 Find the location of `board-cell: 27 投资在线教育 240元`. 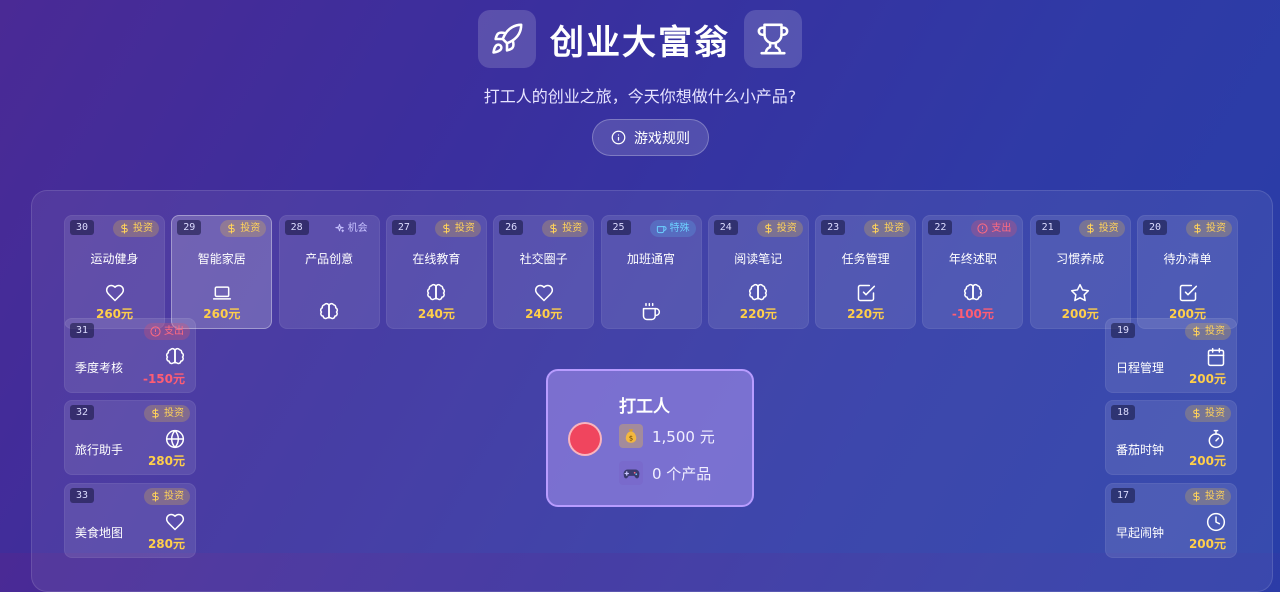

board-cell: 27 投资在线教育 240元 is located at coordinates (436, 272).